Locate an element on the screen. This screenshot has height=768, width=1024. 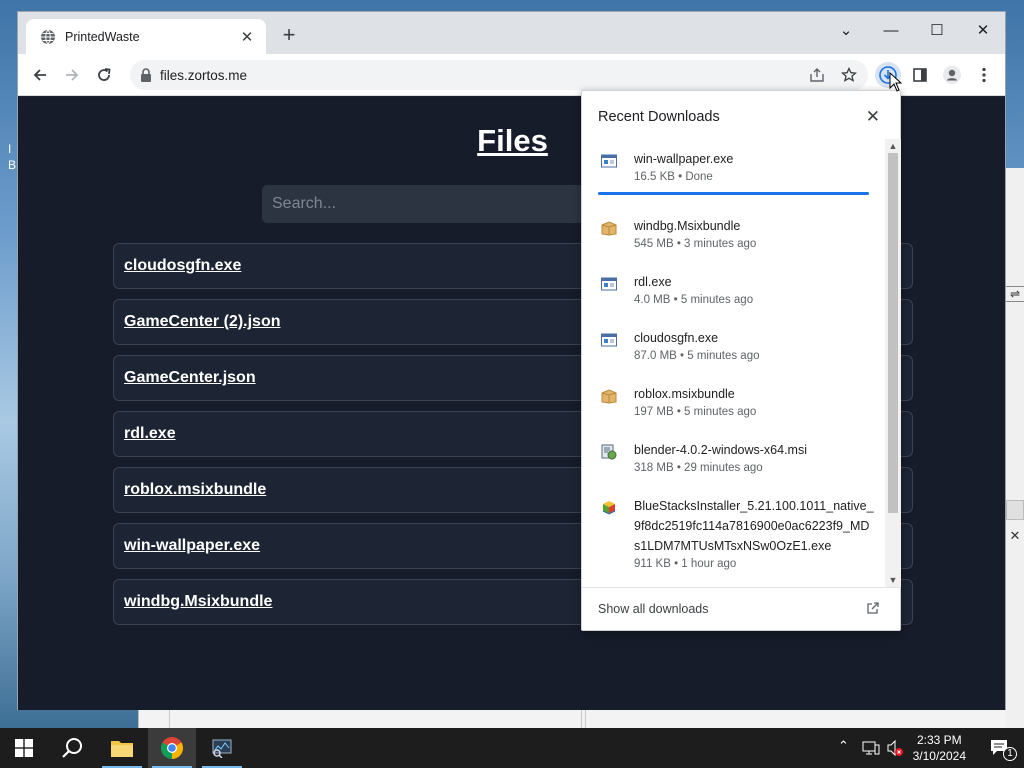
notification-center-button: 1 is located at coordinates (1000, 748).